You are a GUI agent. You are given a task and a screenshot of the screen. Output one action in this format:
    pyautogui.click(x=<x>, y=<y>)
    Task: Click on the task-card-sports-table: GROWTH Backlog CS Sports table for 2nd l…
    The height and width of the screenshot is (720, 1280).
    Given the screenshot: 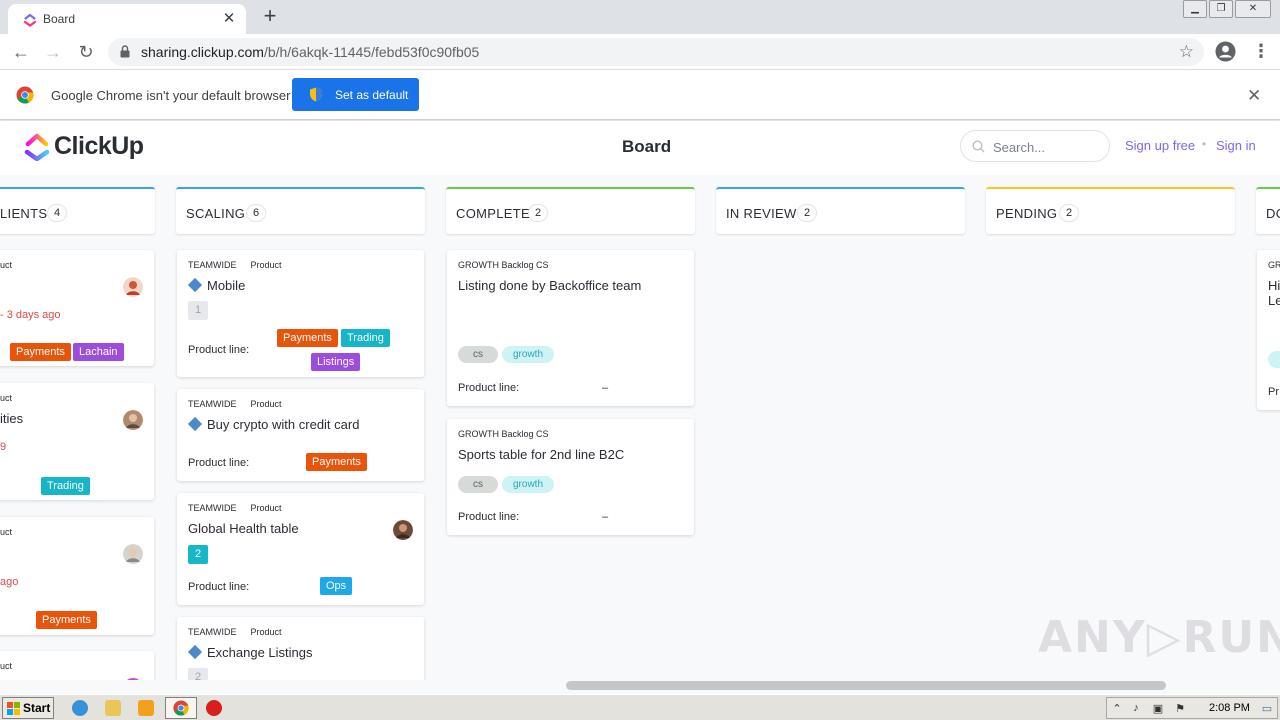 What is the action you would take?
    pyautogui.click(x=570, y=477)
    